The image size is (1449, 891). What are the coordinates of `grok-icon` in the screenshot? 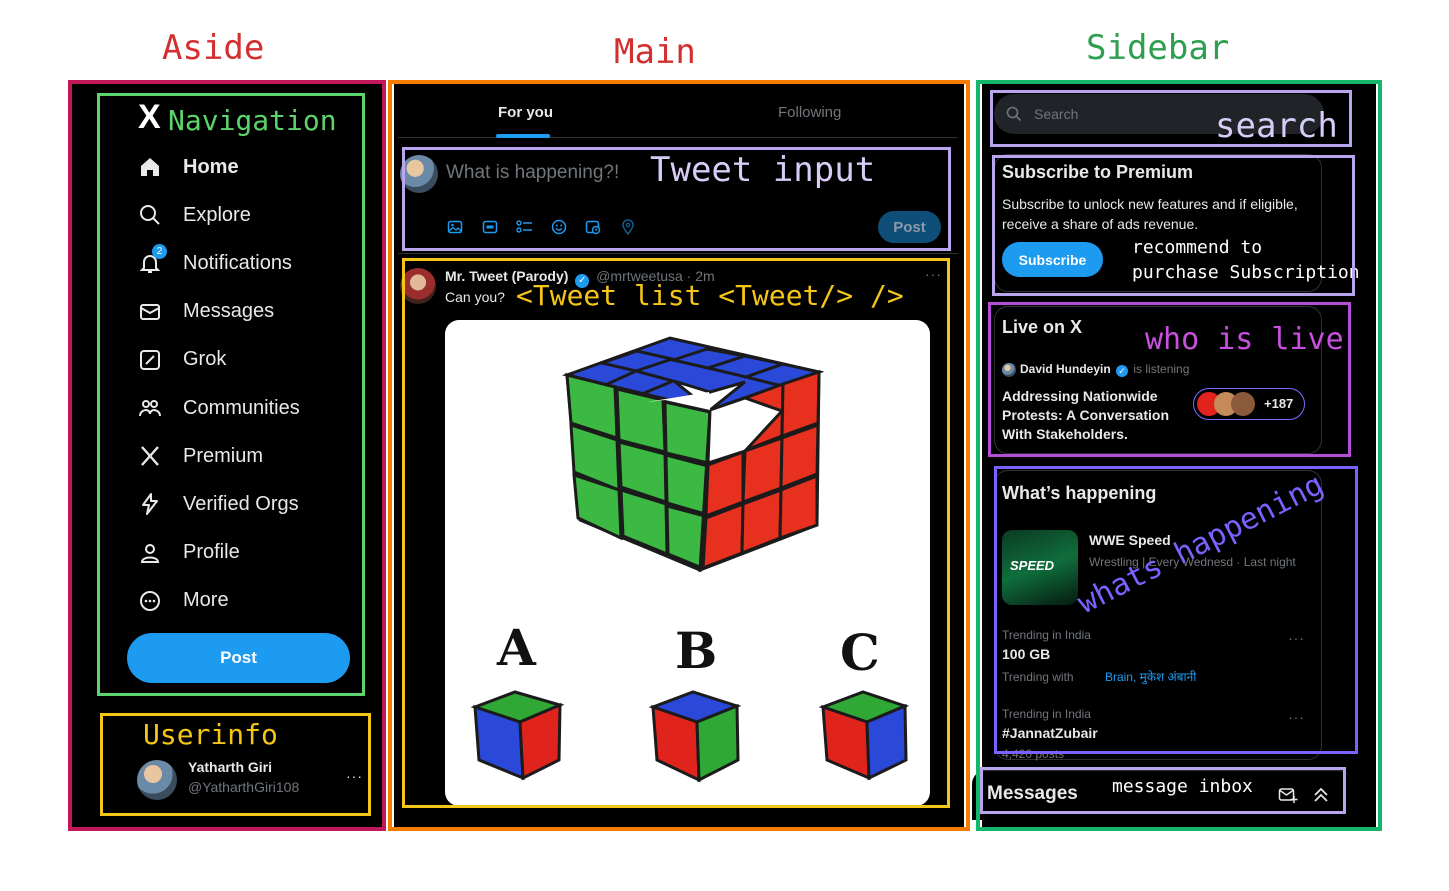 It's located at (150, 360).